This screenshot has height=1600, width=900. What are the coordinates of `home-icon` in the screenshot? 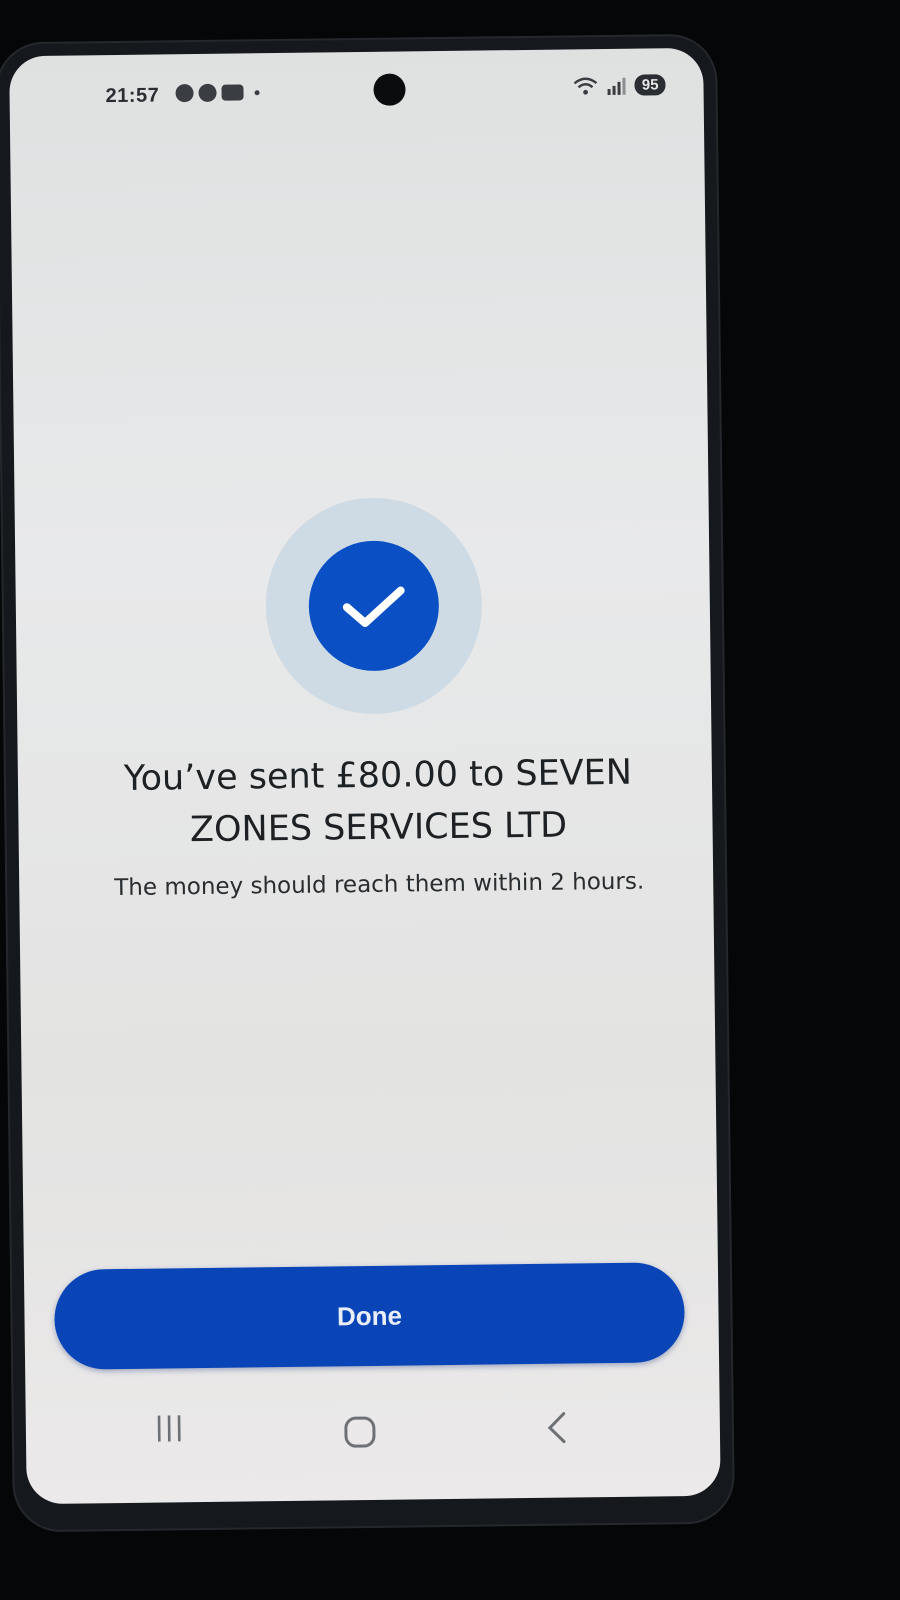 It's located at (360, 1432).